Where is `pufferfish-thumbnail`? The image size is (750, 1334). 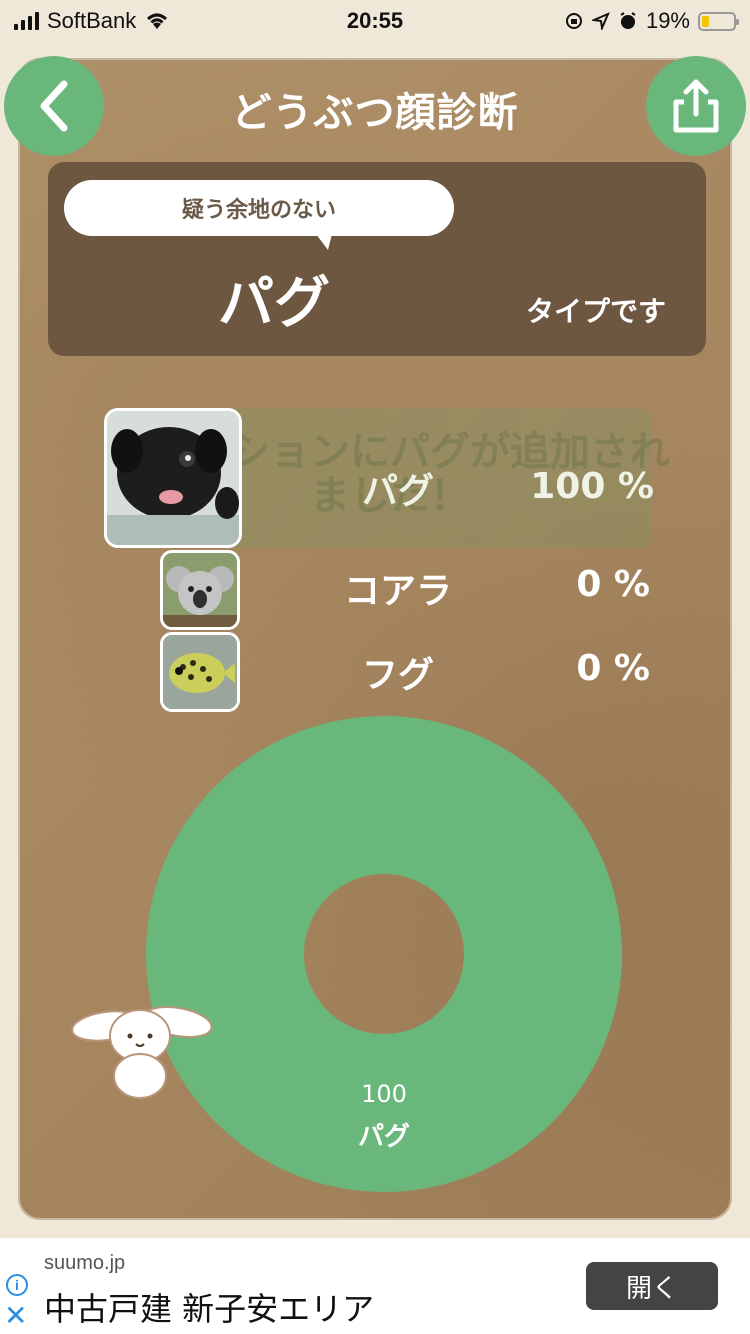 pufferfish-thumbnail is located at coordinates (200, 672).